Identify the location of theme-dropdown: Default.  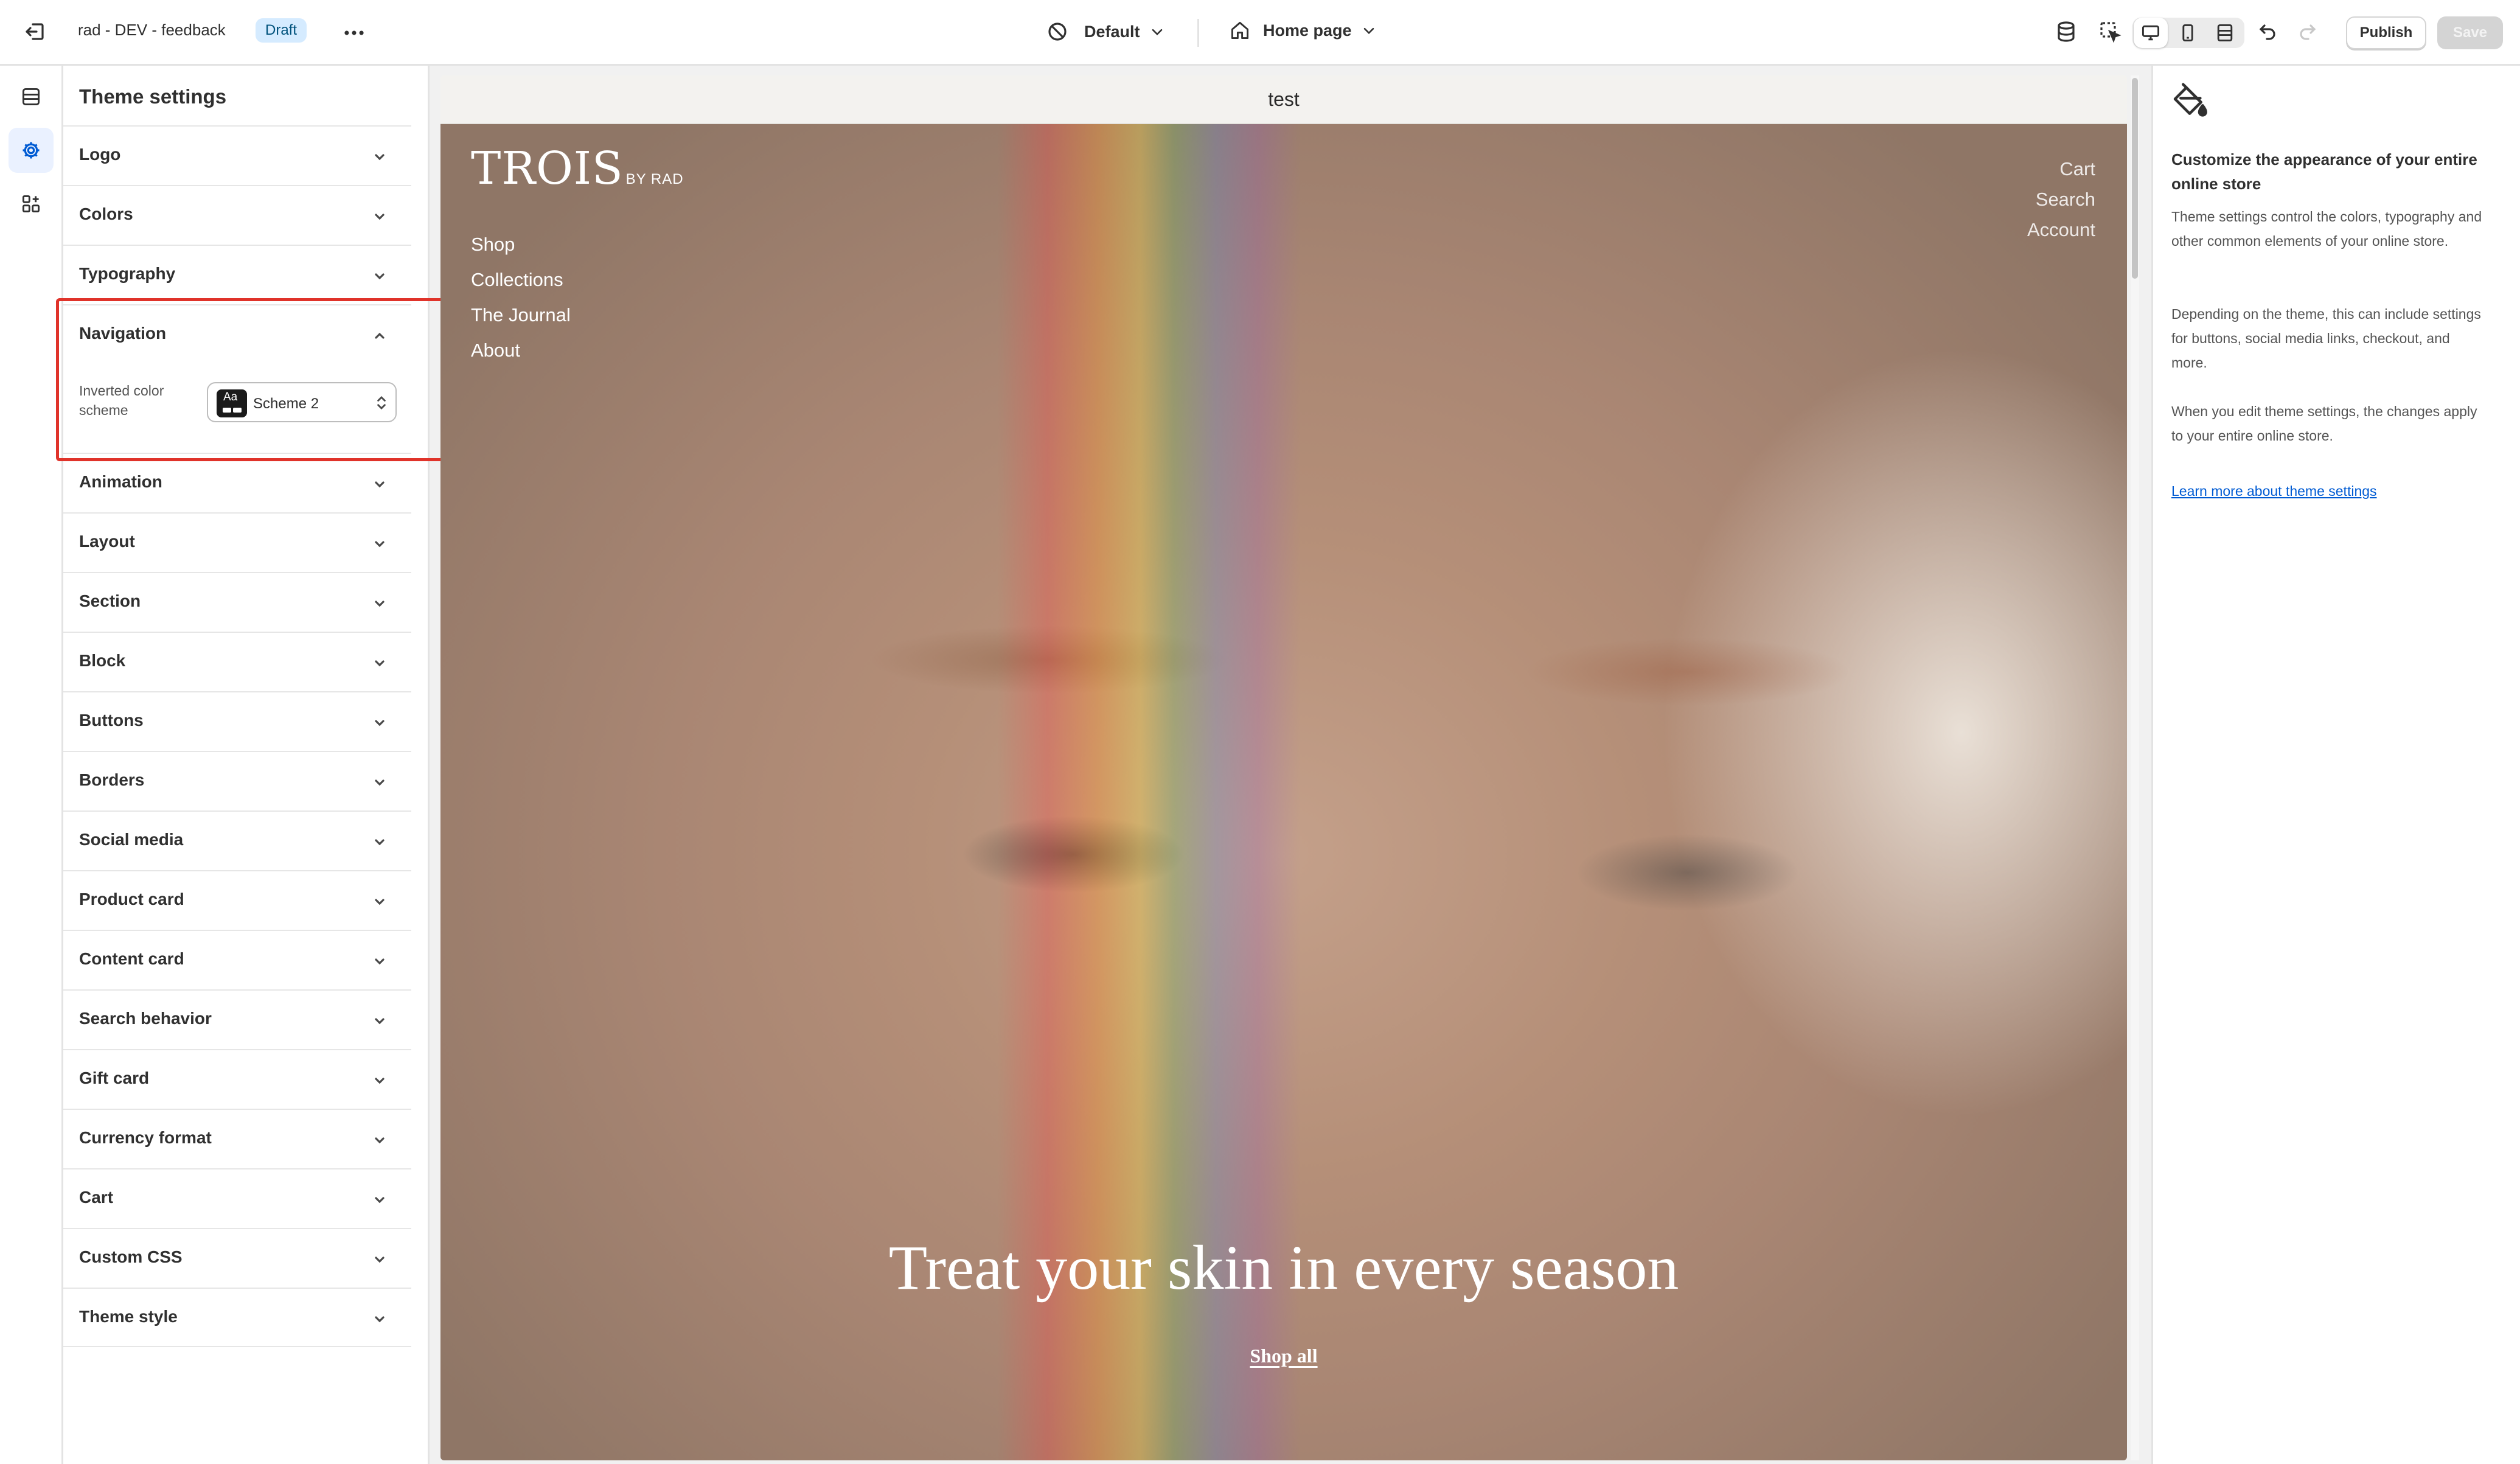
(1105, 31).